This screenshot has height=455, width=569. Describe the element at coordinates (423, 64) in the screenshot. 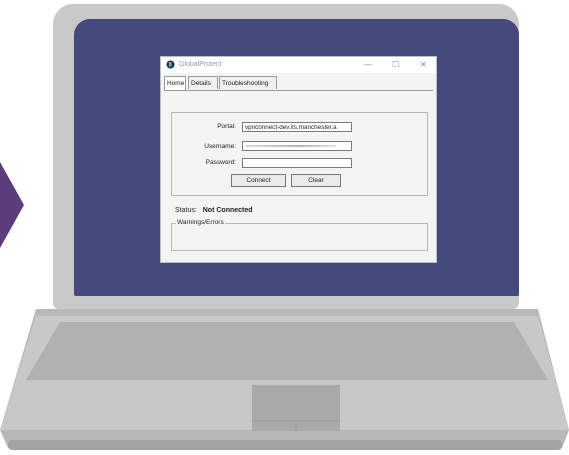

I see `close-button: ✕` at that location.